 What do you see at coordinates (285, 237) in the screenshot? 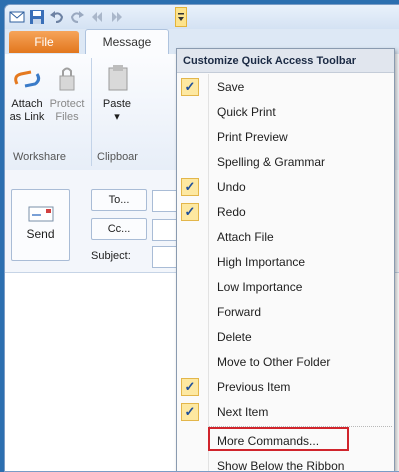
I see `menu-item-attach-file: Attach File` at bounding box center [285, 237].